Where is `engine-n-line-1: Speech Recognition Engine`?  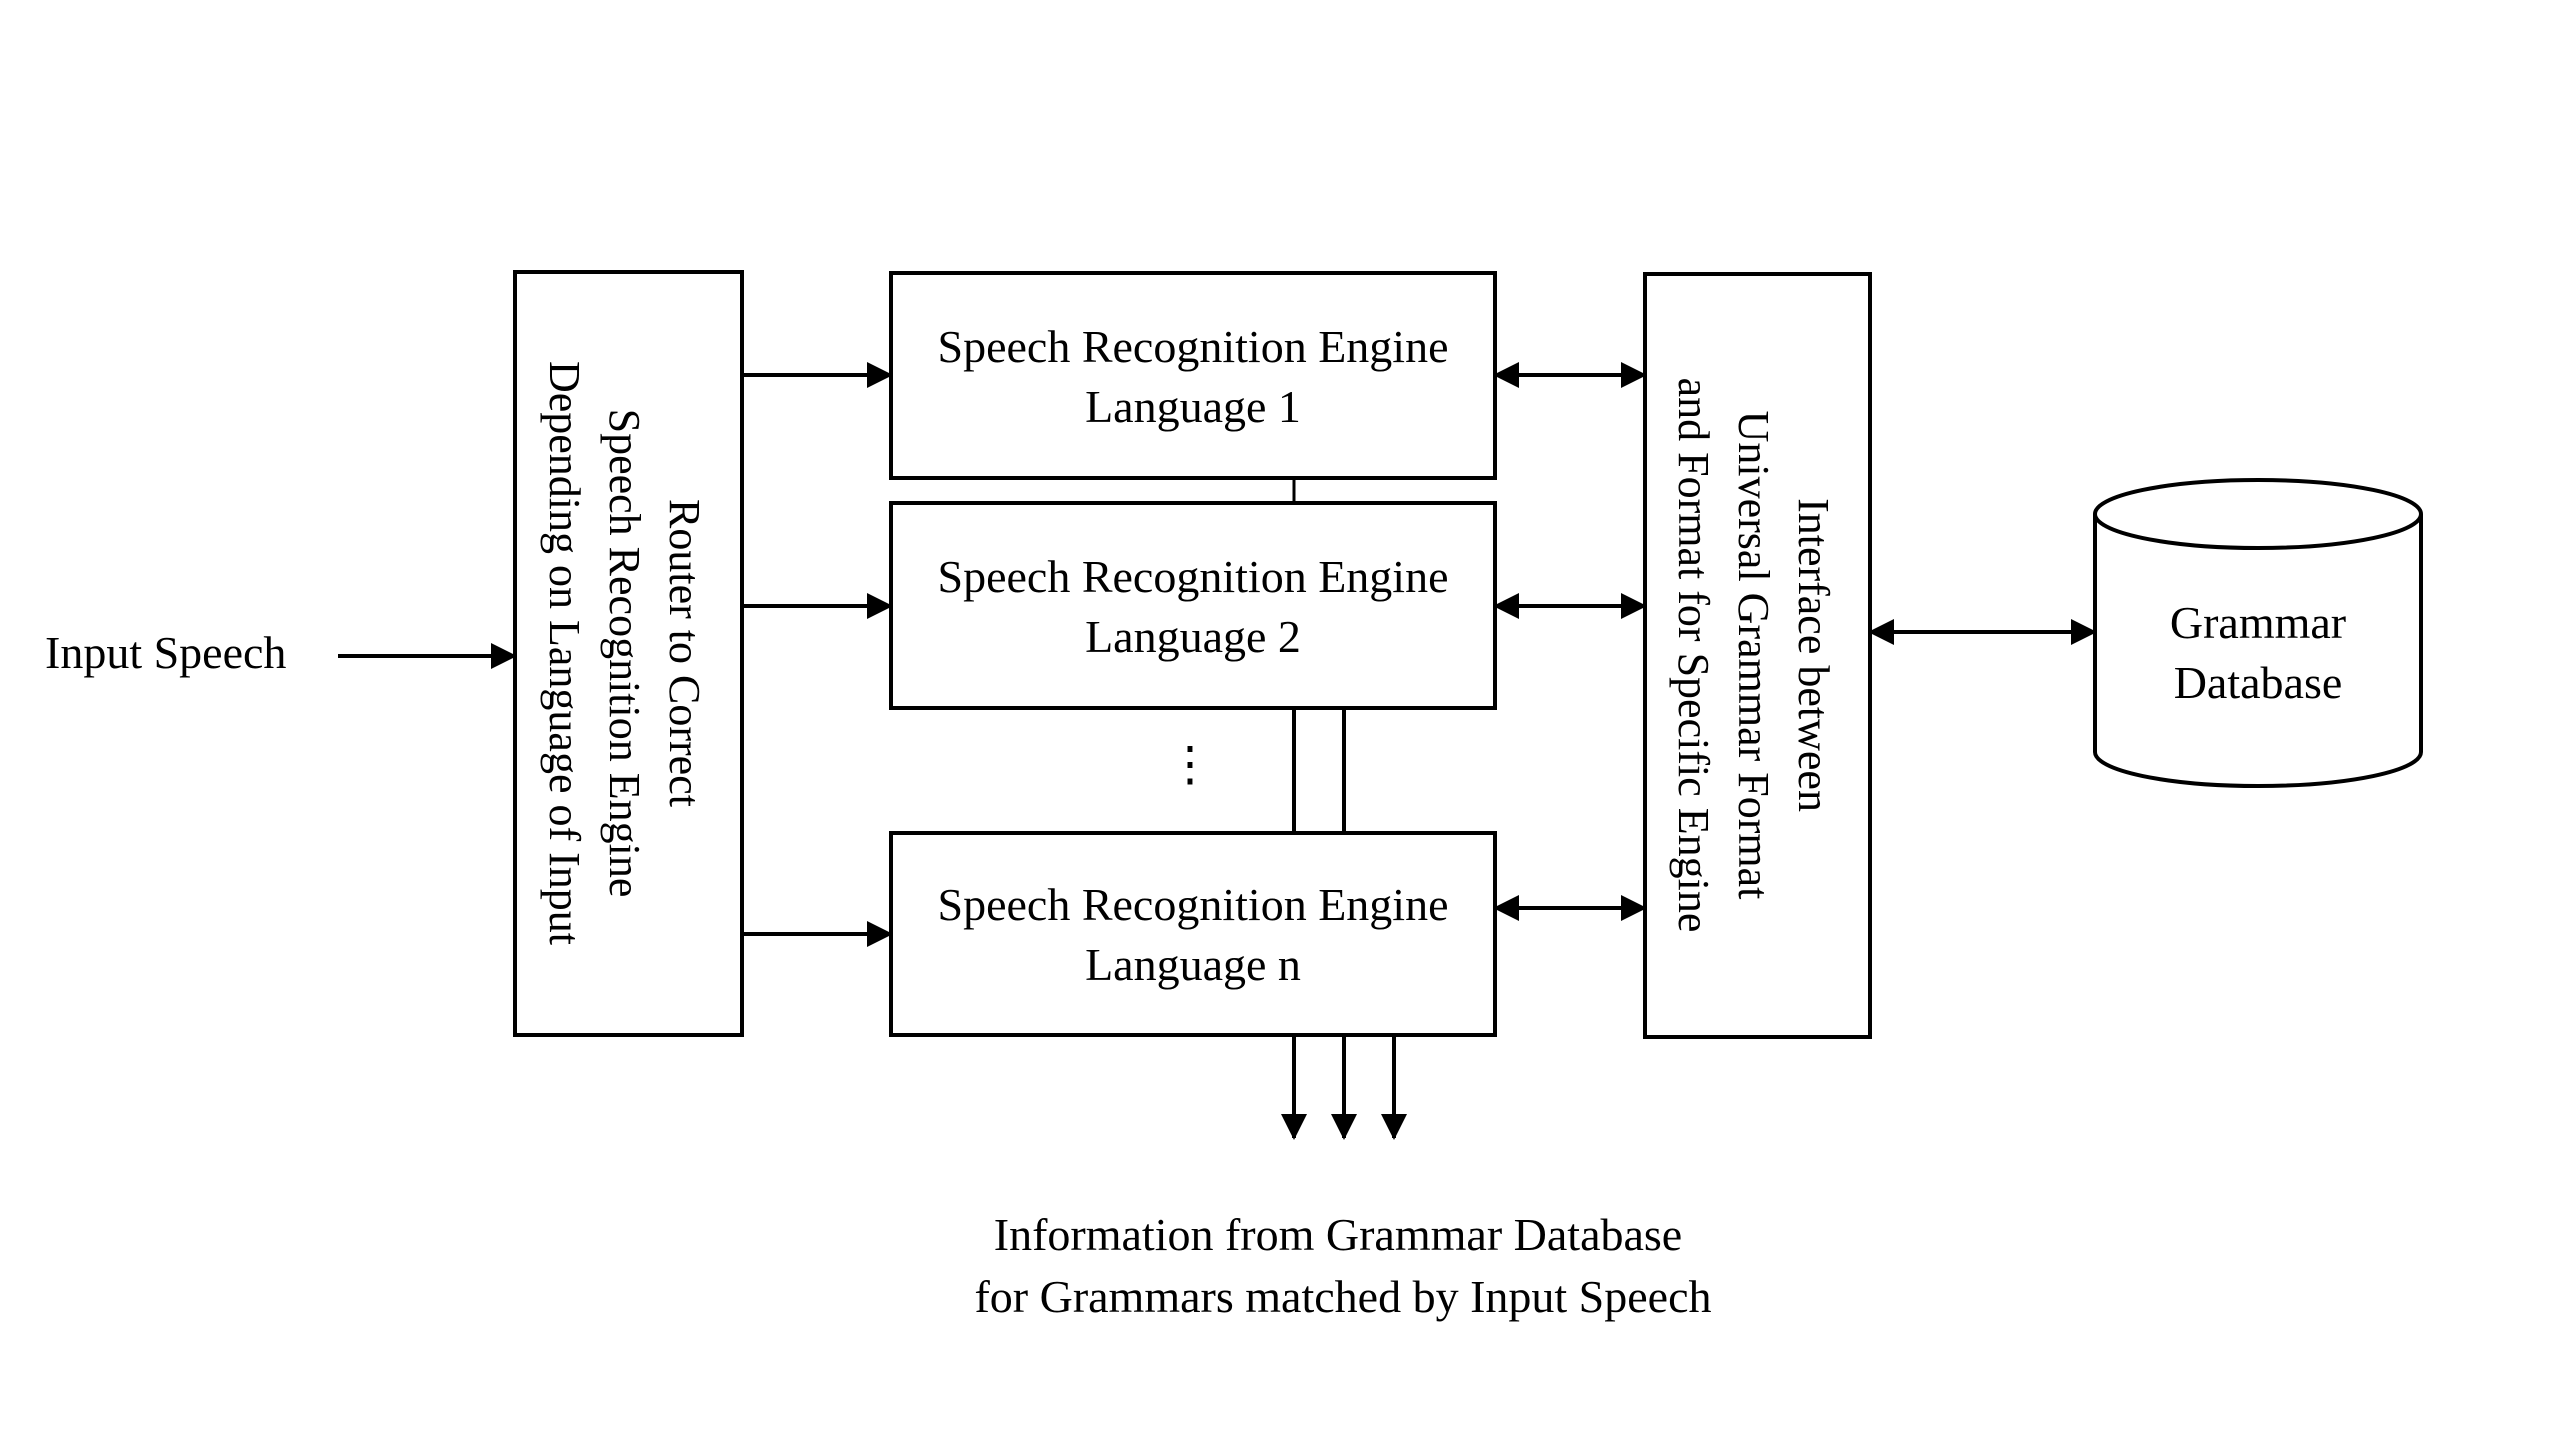 engine-n-line-1: Speech Recognition Engine is located at coordinates (1193, 904).